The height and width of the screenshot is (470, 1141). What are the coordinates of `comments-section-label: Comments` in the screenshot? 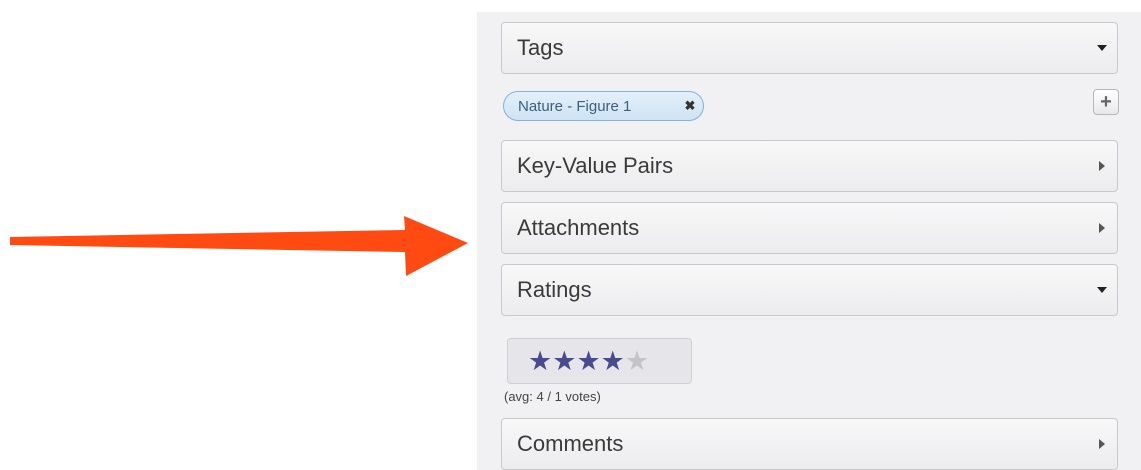 It's located at (570, 443).